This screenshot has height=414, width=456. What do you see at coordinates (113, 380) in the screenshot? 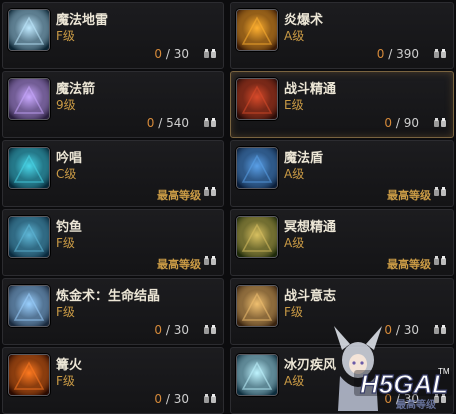
I see `skill-card-11: 篝火 F级 0 / 30` at bounding box center [113, 380].